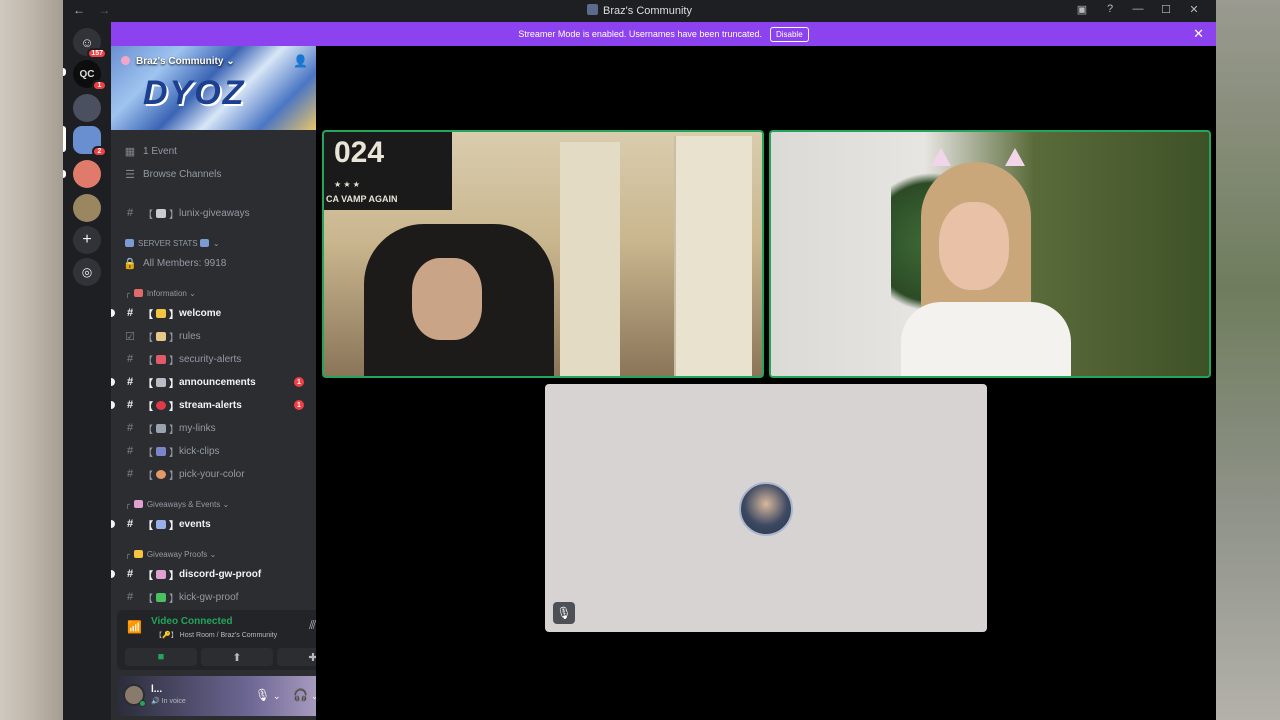  Describe the element at coordinates (99, 151) in the screenshot. I see `active-server-badge: 2` at that location.